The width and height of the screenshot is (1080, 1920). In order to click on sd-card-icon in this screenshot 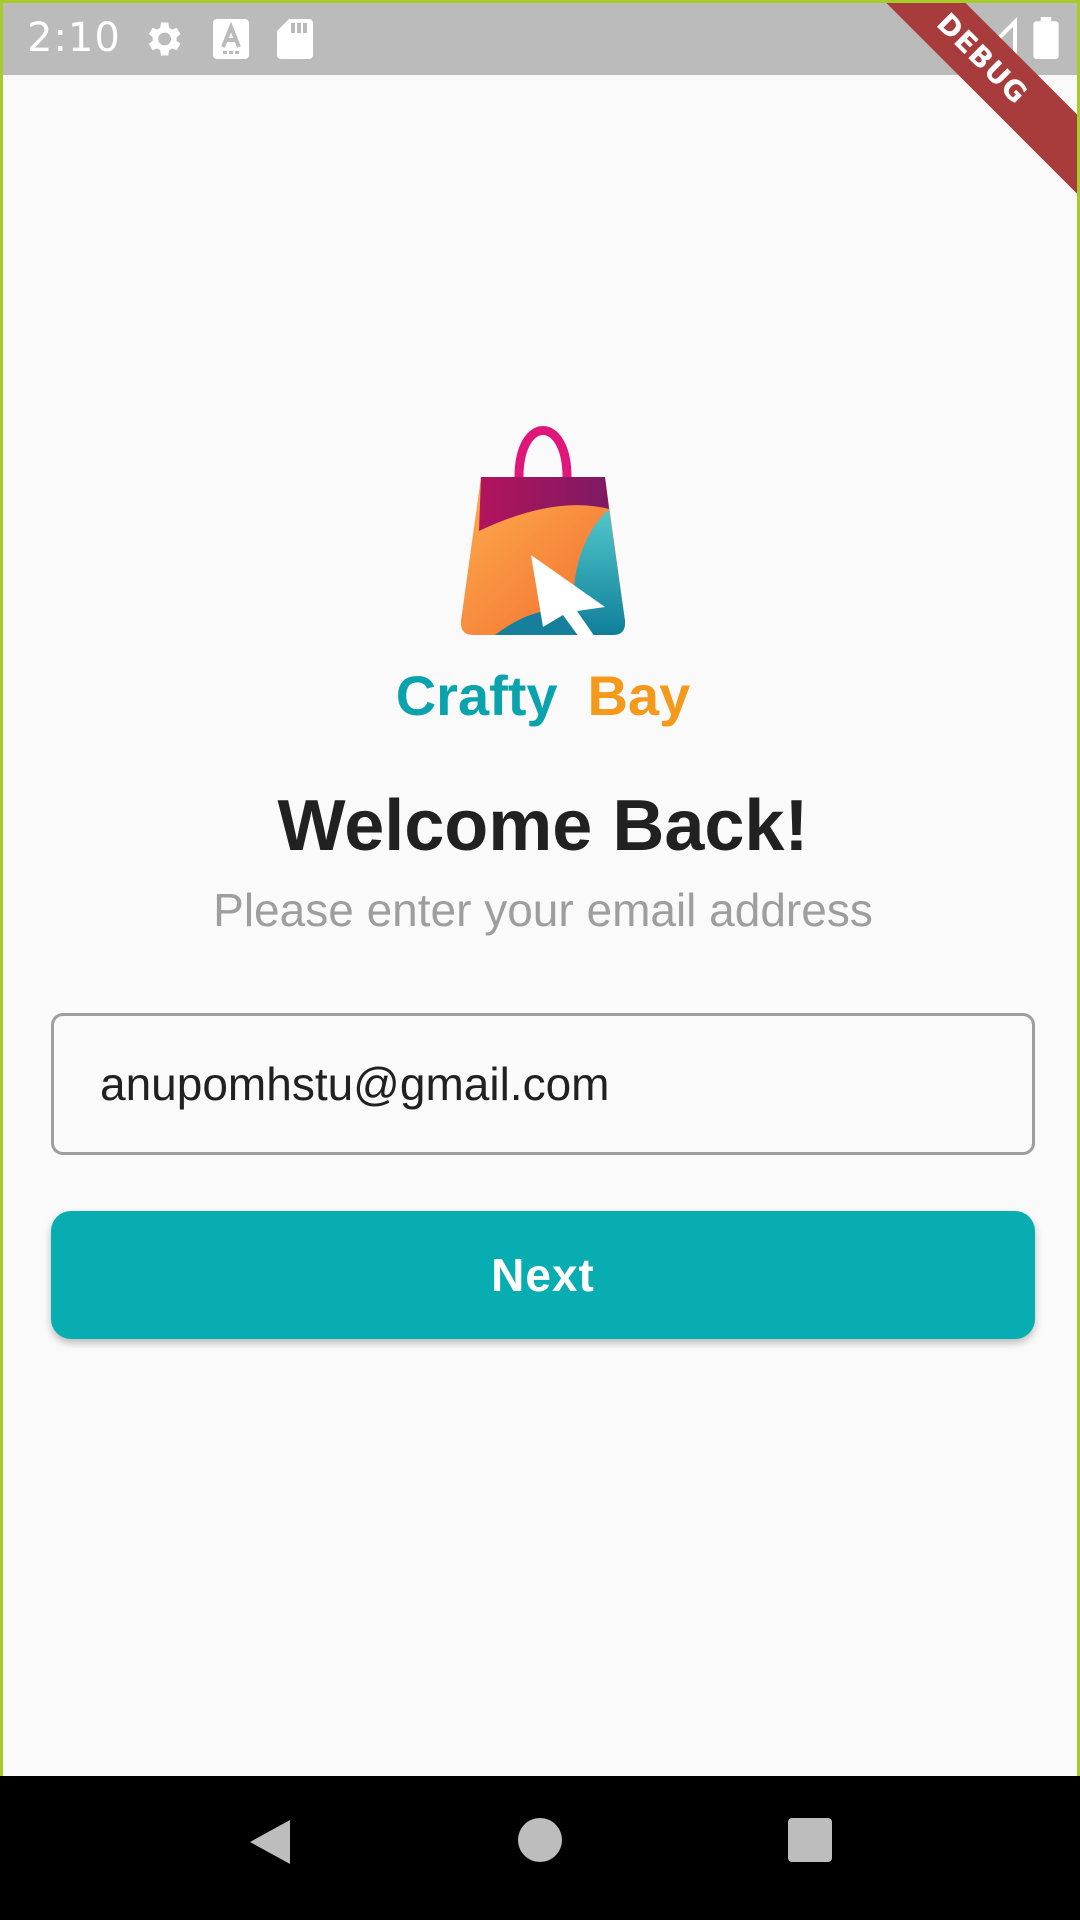, I will do `click(295, 39)`.